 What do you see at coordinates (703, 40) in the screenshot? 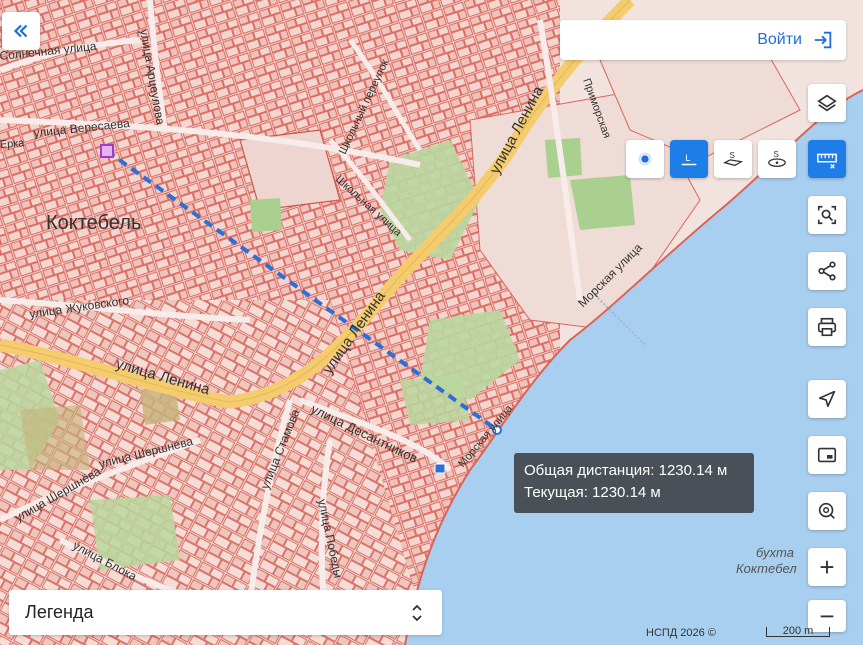
I see `login-button: Войти` at bounding box center [703, 40].